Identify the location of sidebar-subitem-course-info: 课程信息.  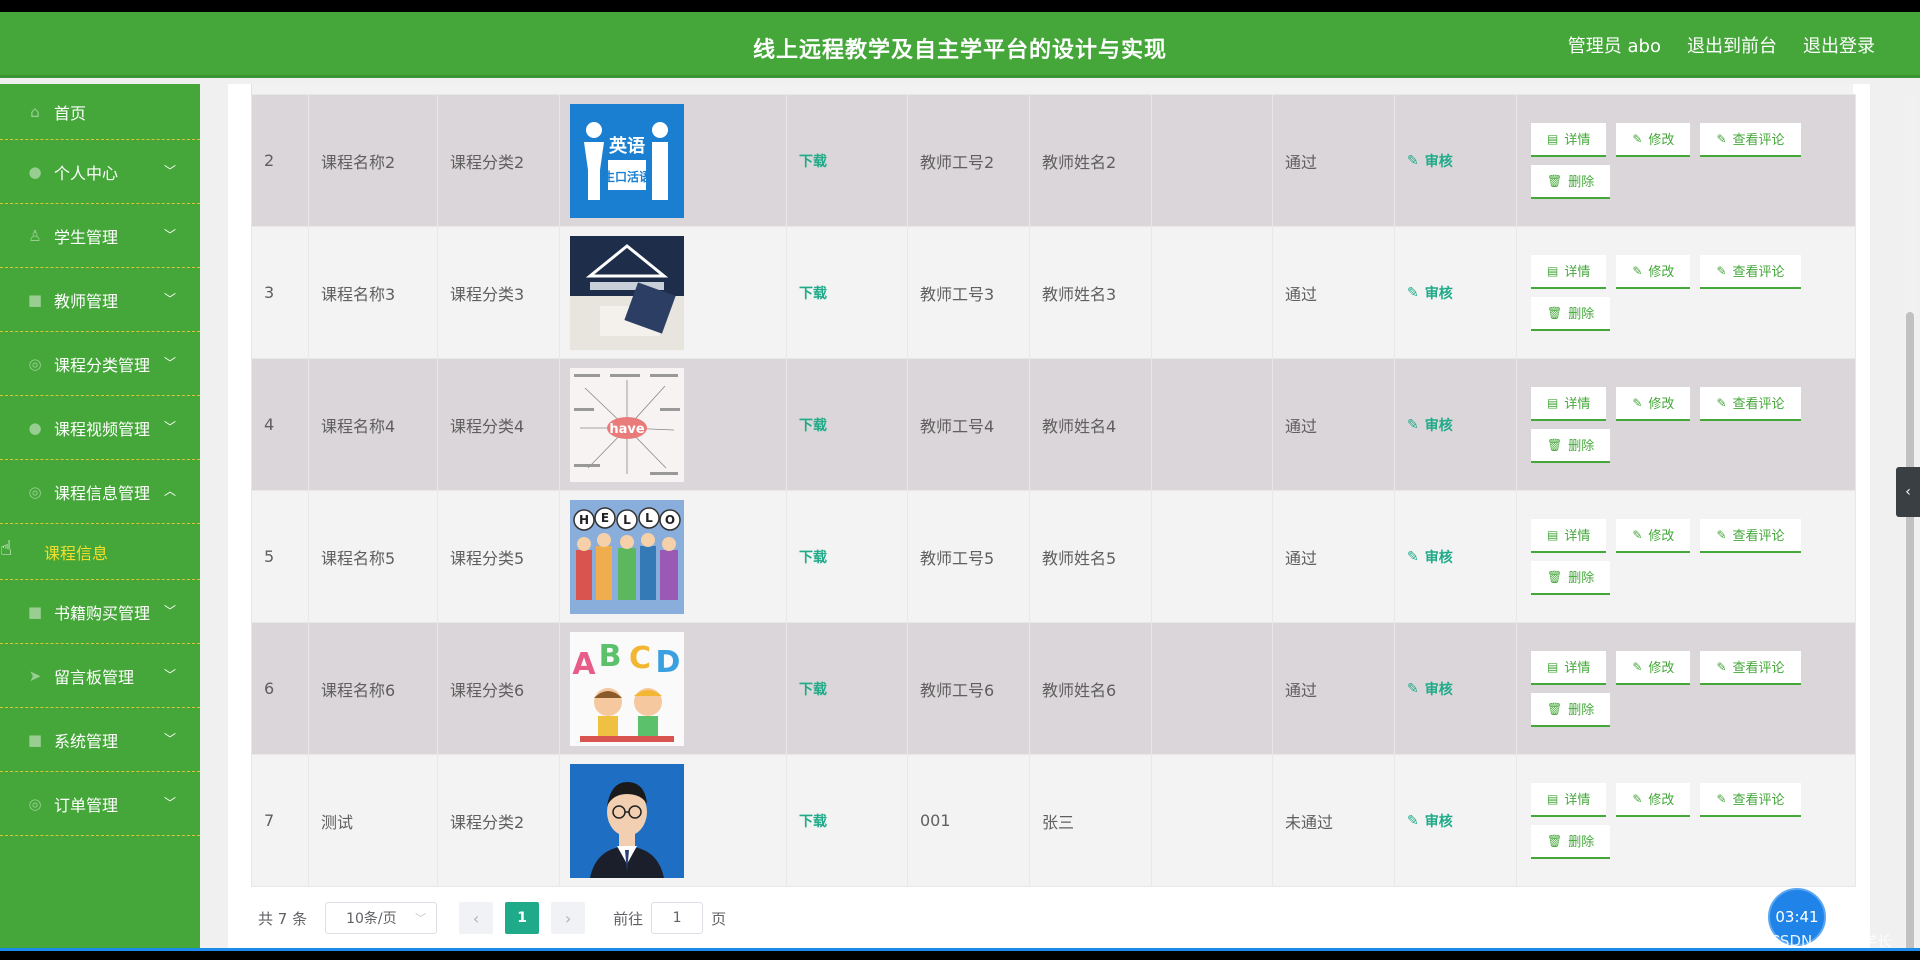
(100, 552).